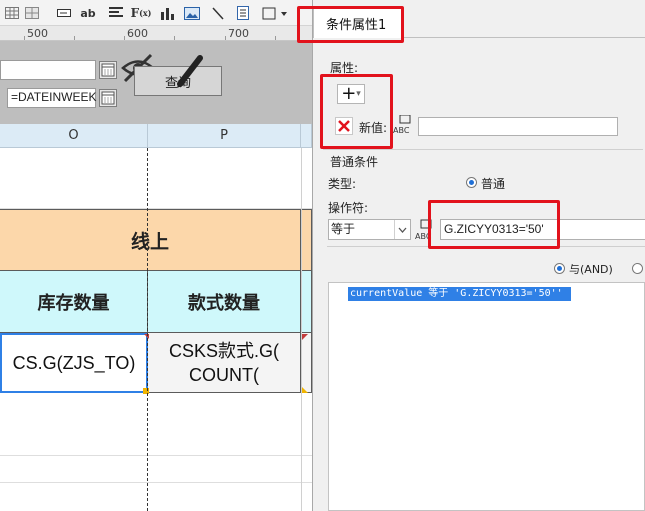 Image resolution: width=645 pixels, height=511 pixels. Describe the element at coordinates (342, 184) in the screenshot. I see `type-label: 类型:` at that location.